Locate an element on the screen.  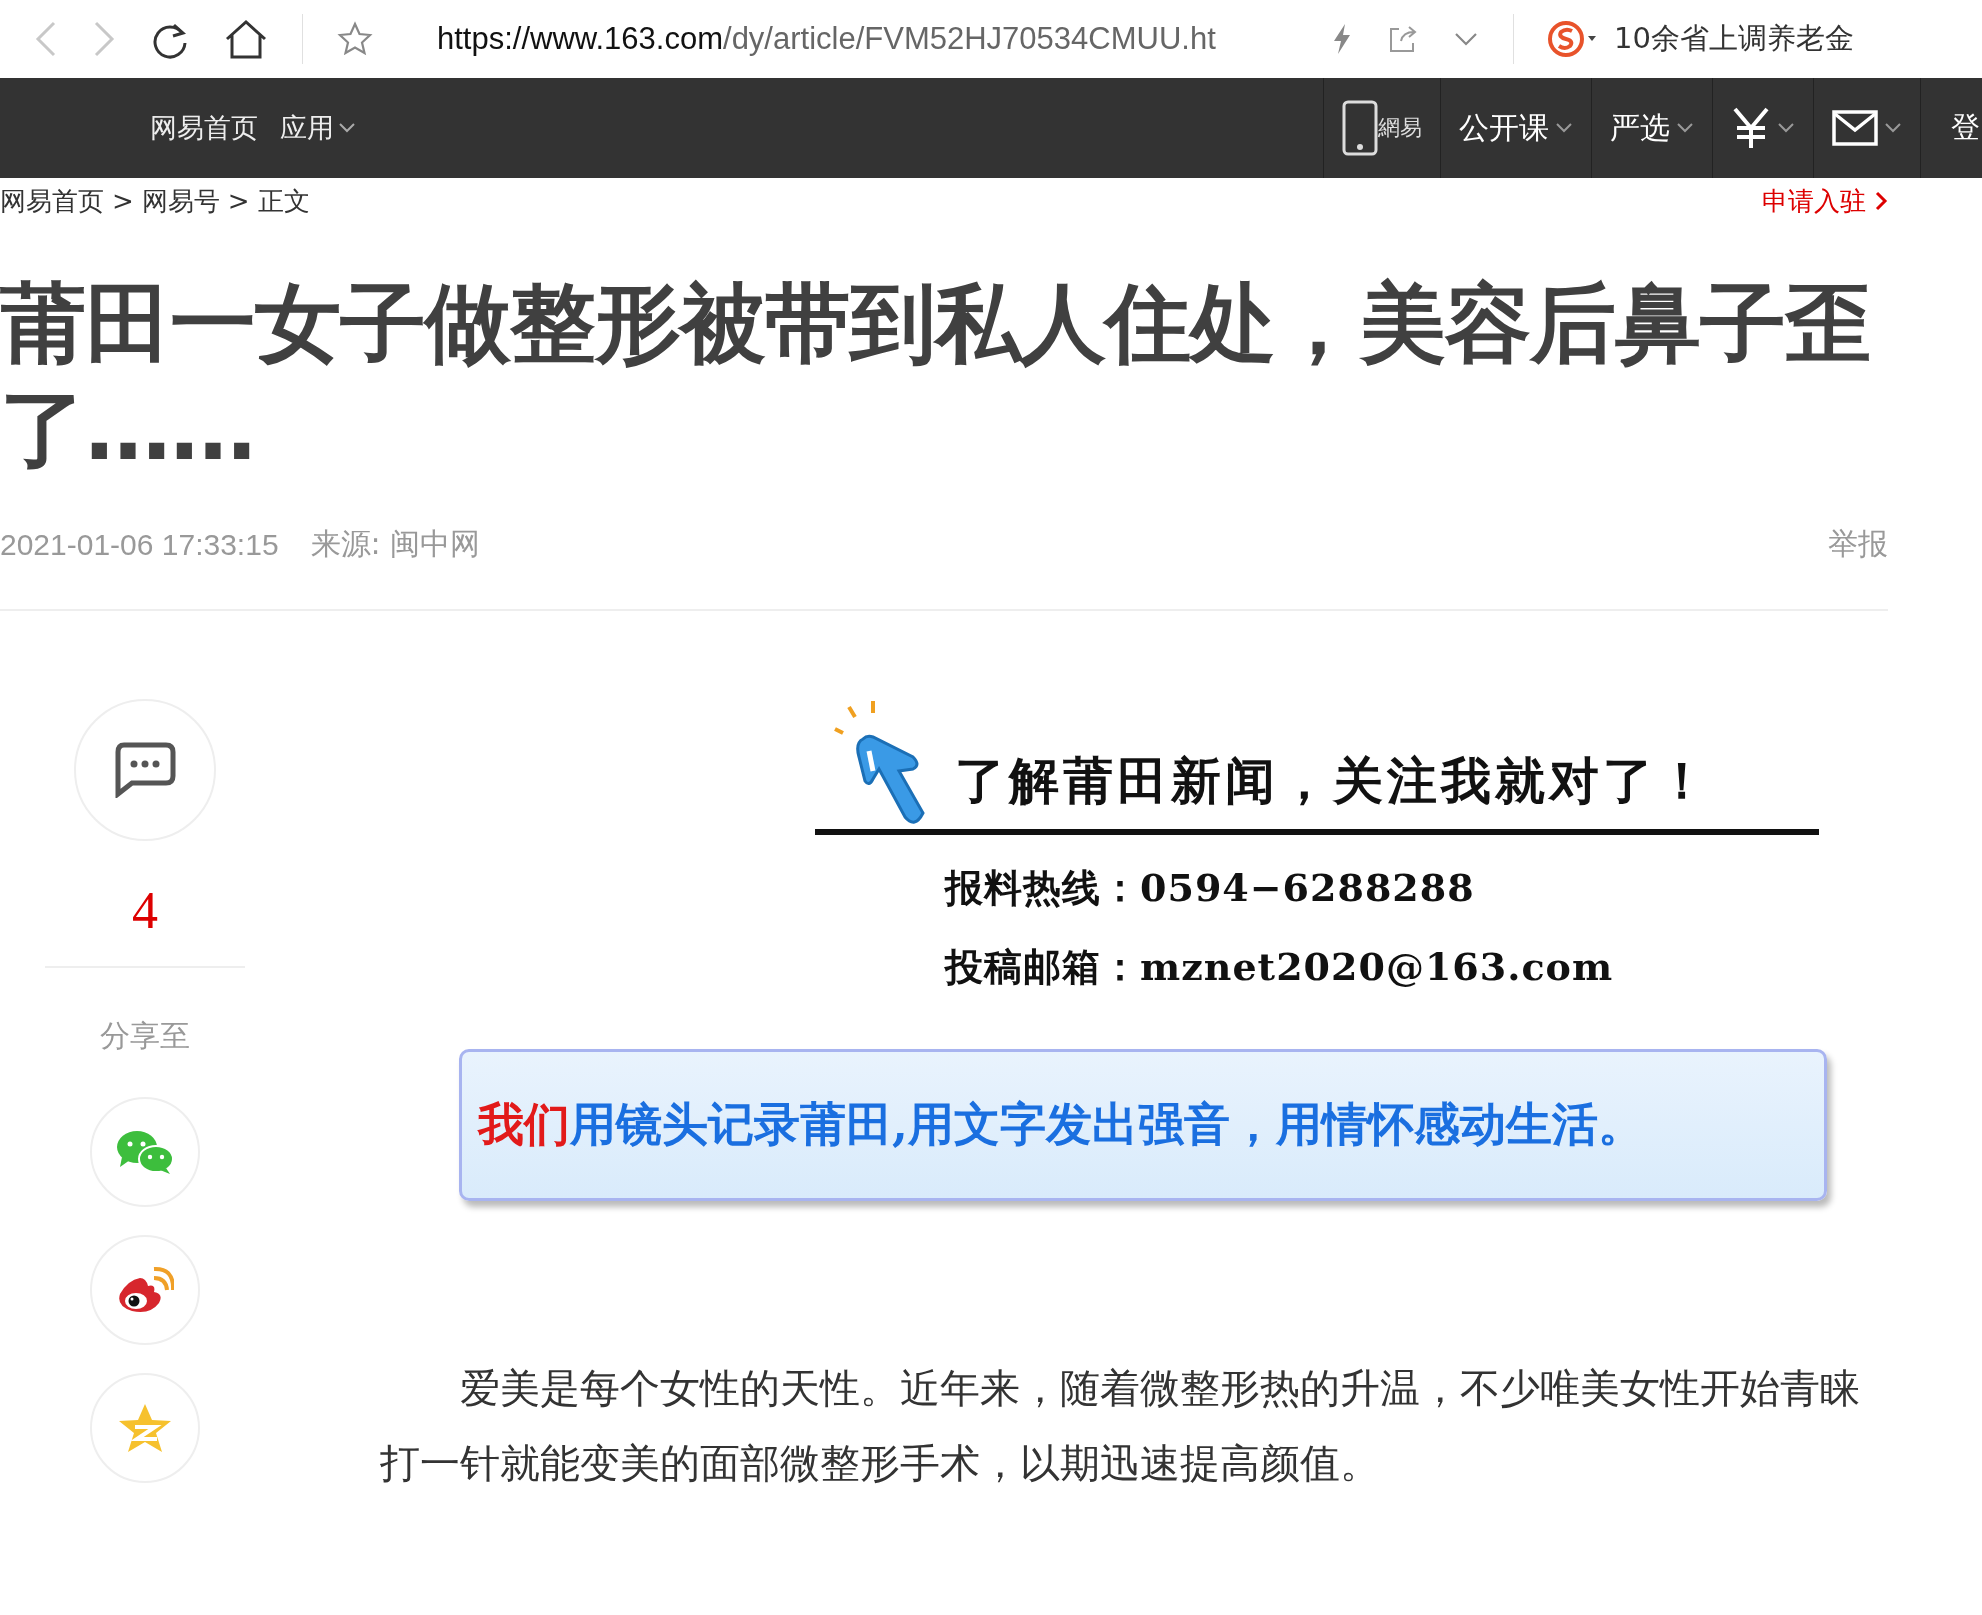
nav-menu-item: 網易 is located at coordinates (1382, 128).